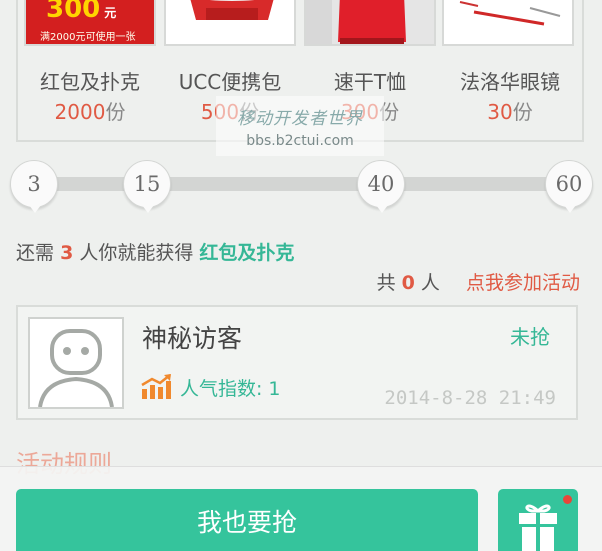  I want to click on join-activity-link: 点我参加活动, so click(523, 283).